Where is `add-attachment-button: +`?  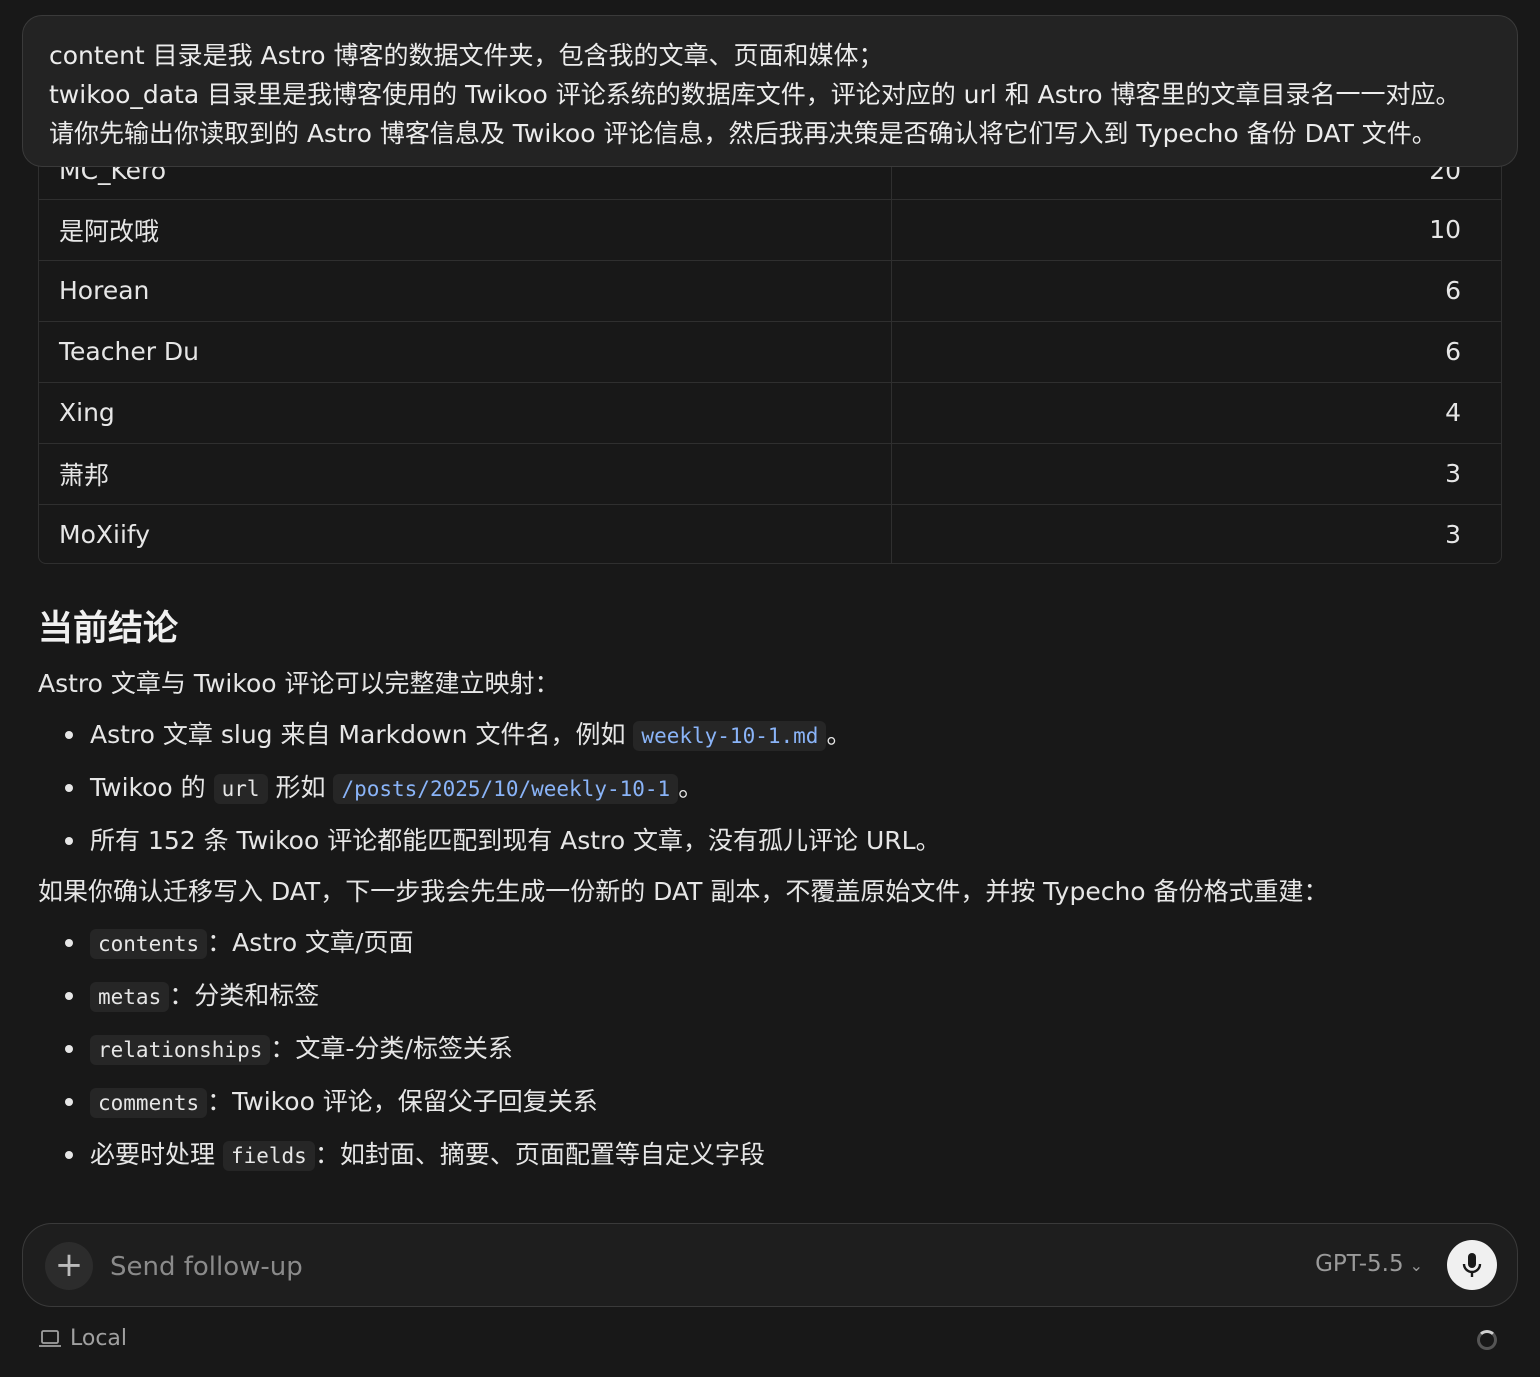
add-attachment-button: + is located at coordinates (69, 1266).